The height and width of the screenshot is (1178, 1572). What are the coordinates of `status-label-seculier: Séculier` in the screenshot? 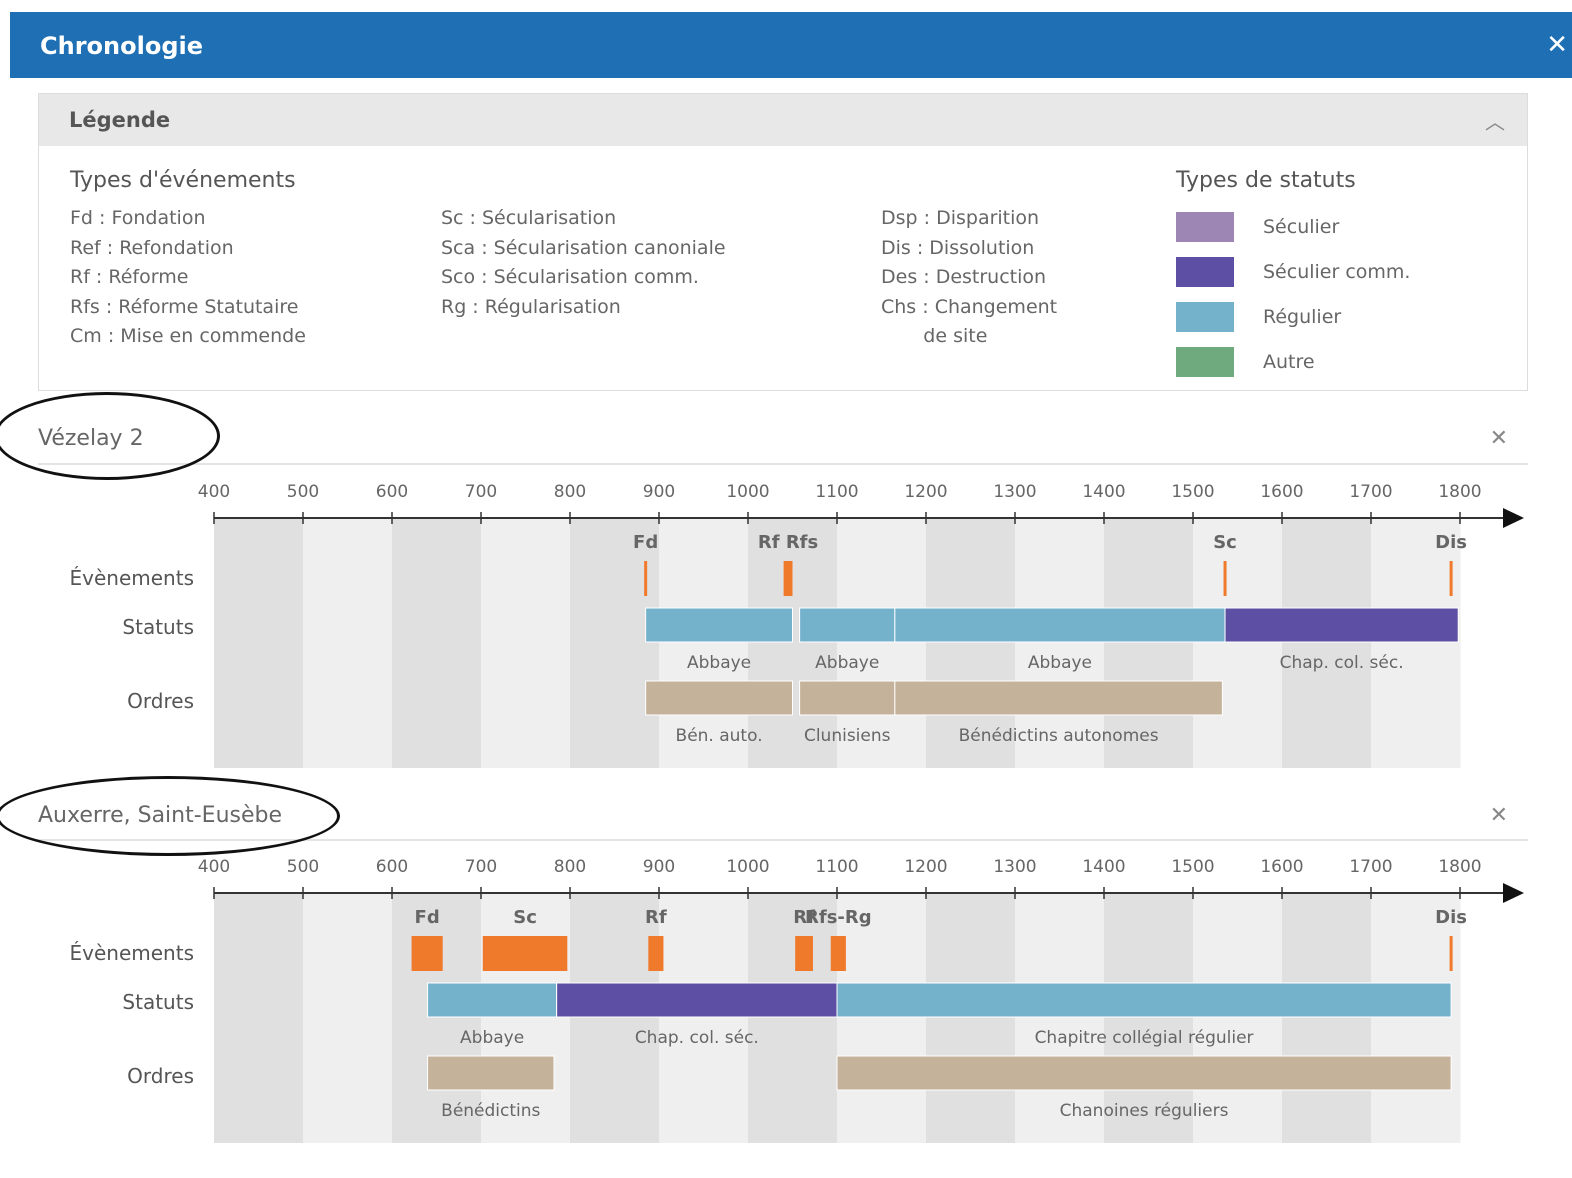 It's located at (1301, 227).